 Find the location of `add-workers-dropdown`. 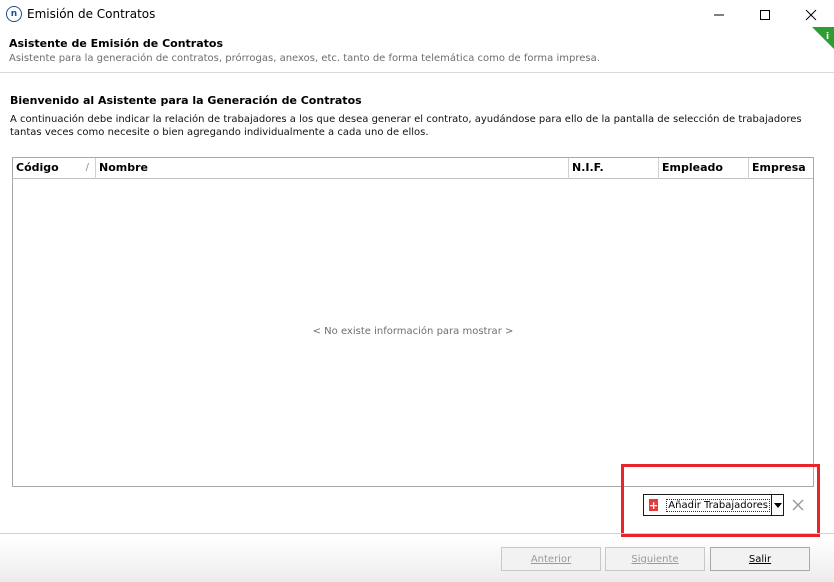

add-workers-dropdown is located at coordinates (777, 505).